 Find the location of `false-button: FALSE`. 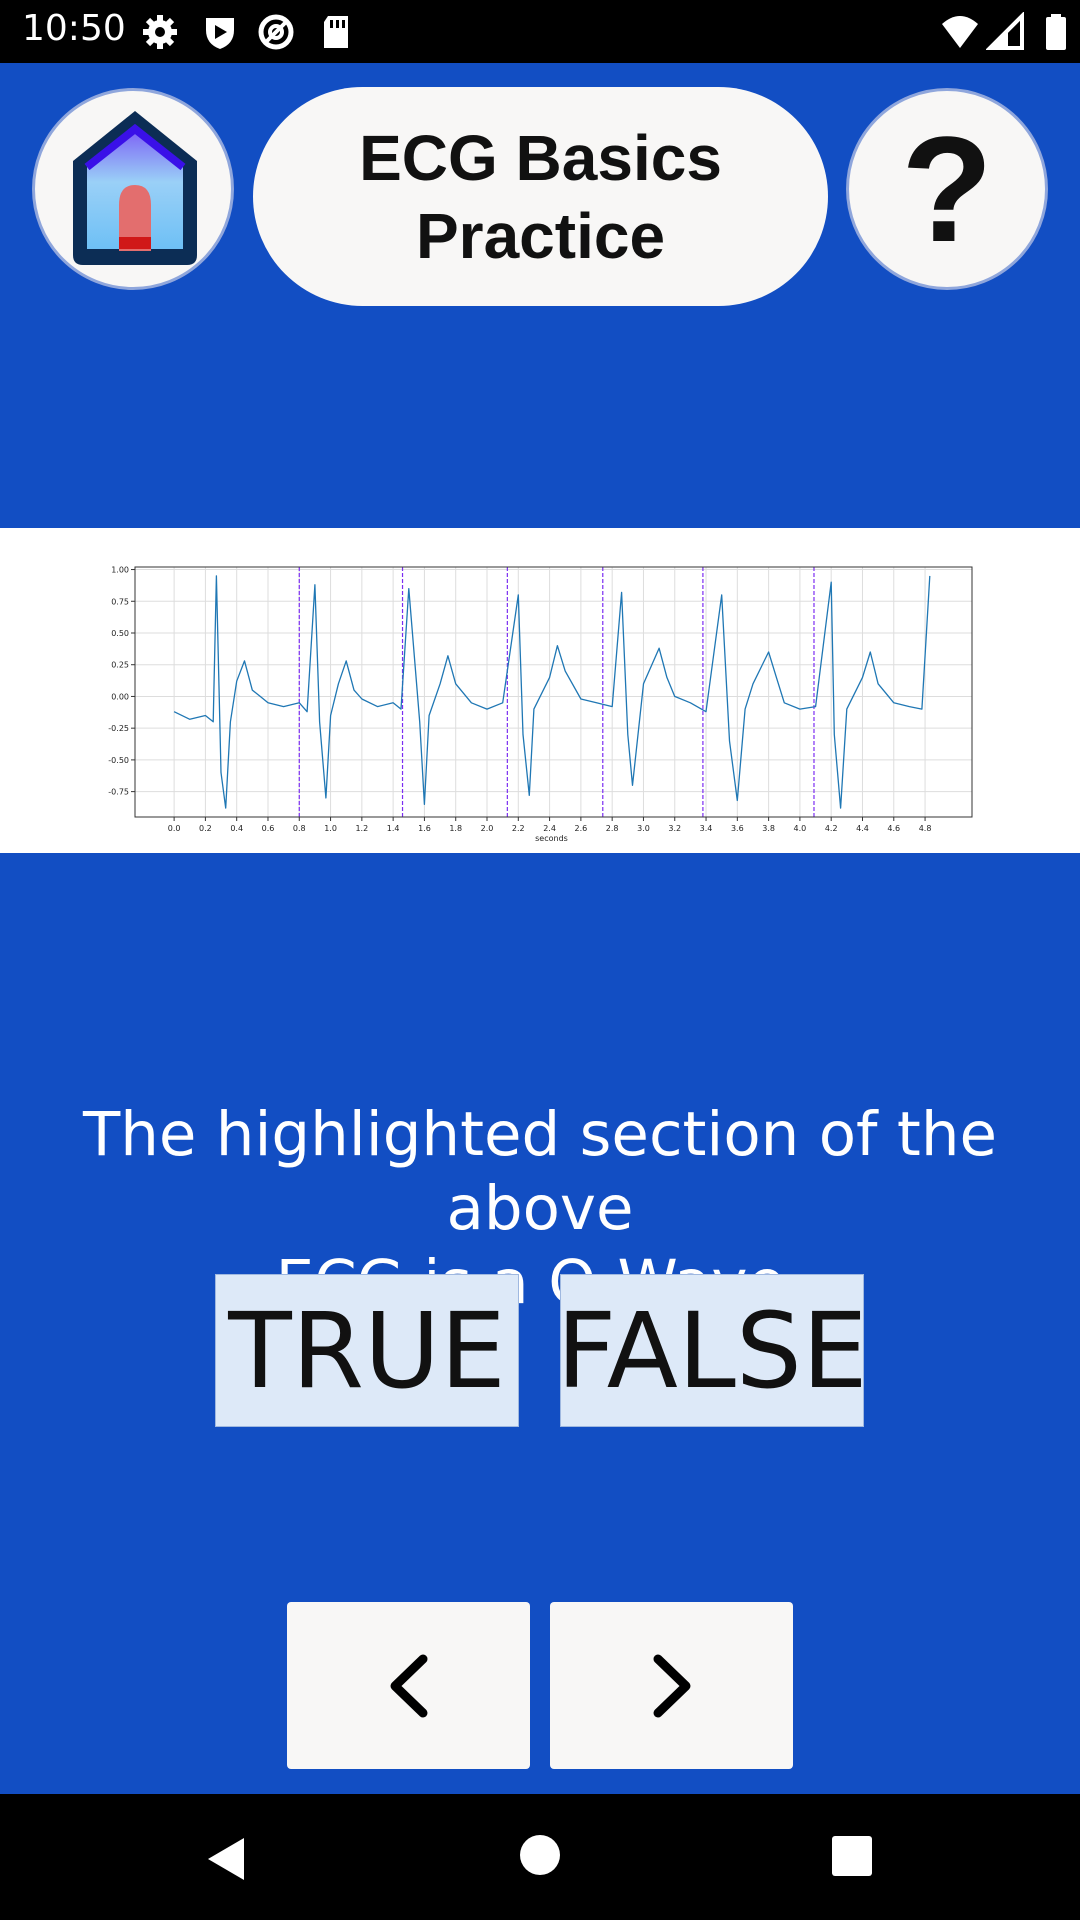

false-button: FALSE is located at coordinates (712, 1350).